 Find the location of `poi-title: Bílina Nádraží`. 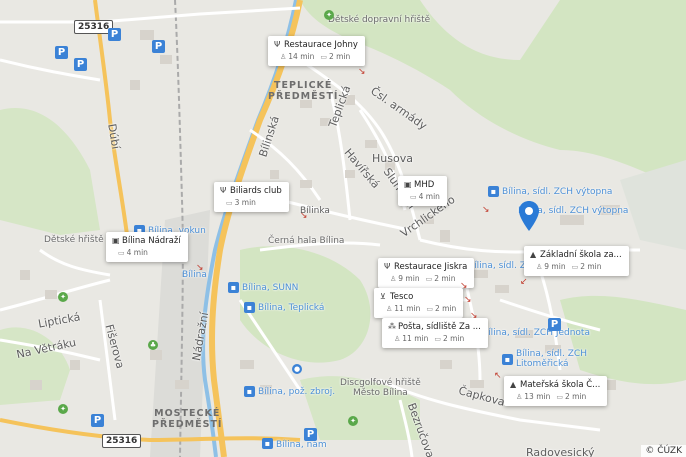

poi-title: Bílina Nádraží is located at coordinates (151, 241).